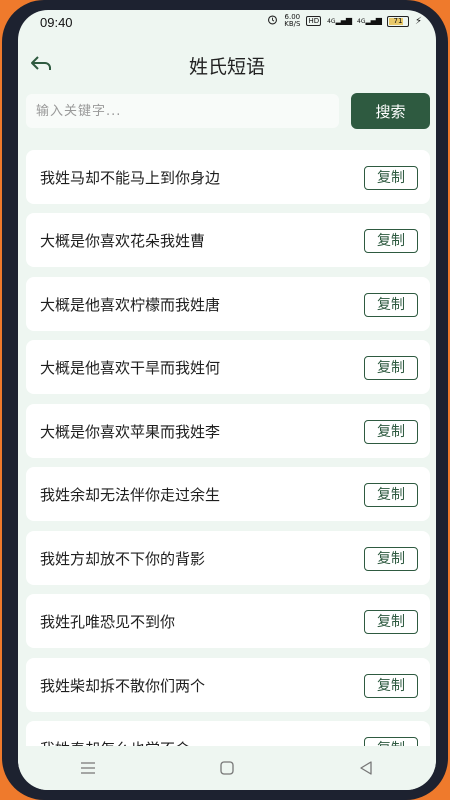 The width and height of the screenshot is (450, 800). What do you see at coordinates (228, 240) in the screenshot?
I see `list-item: 大概是你喜欢花朵我姓曹 复制` at bounding box center [228, 240].